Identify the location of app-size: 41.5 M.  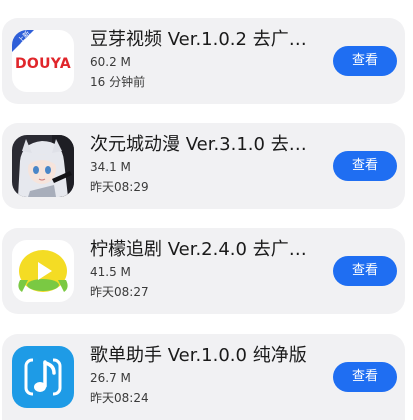
(110, 272).